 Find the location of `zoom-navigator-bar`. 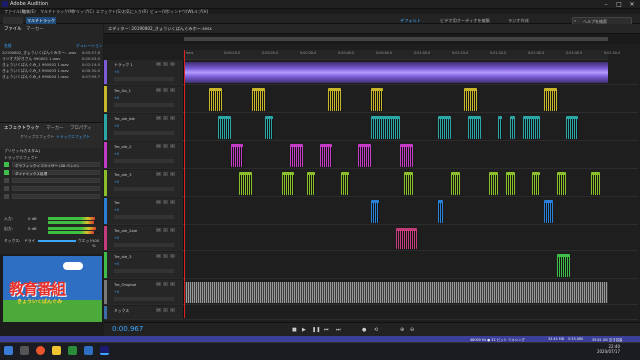

zoom-navigator-bar is located at coordinates (396, 39).